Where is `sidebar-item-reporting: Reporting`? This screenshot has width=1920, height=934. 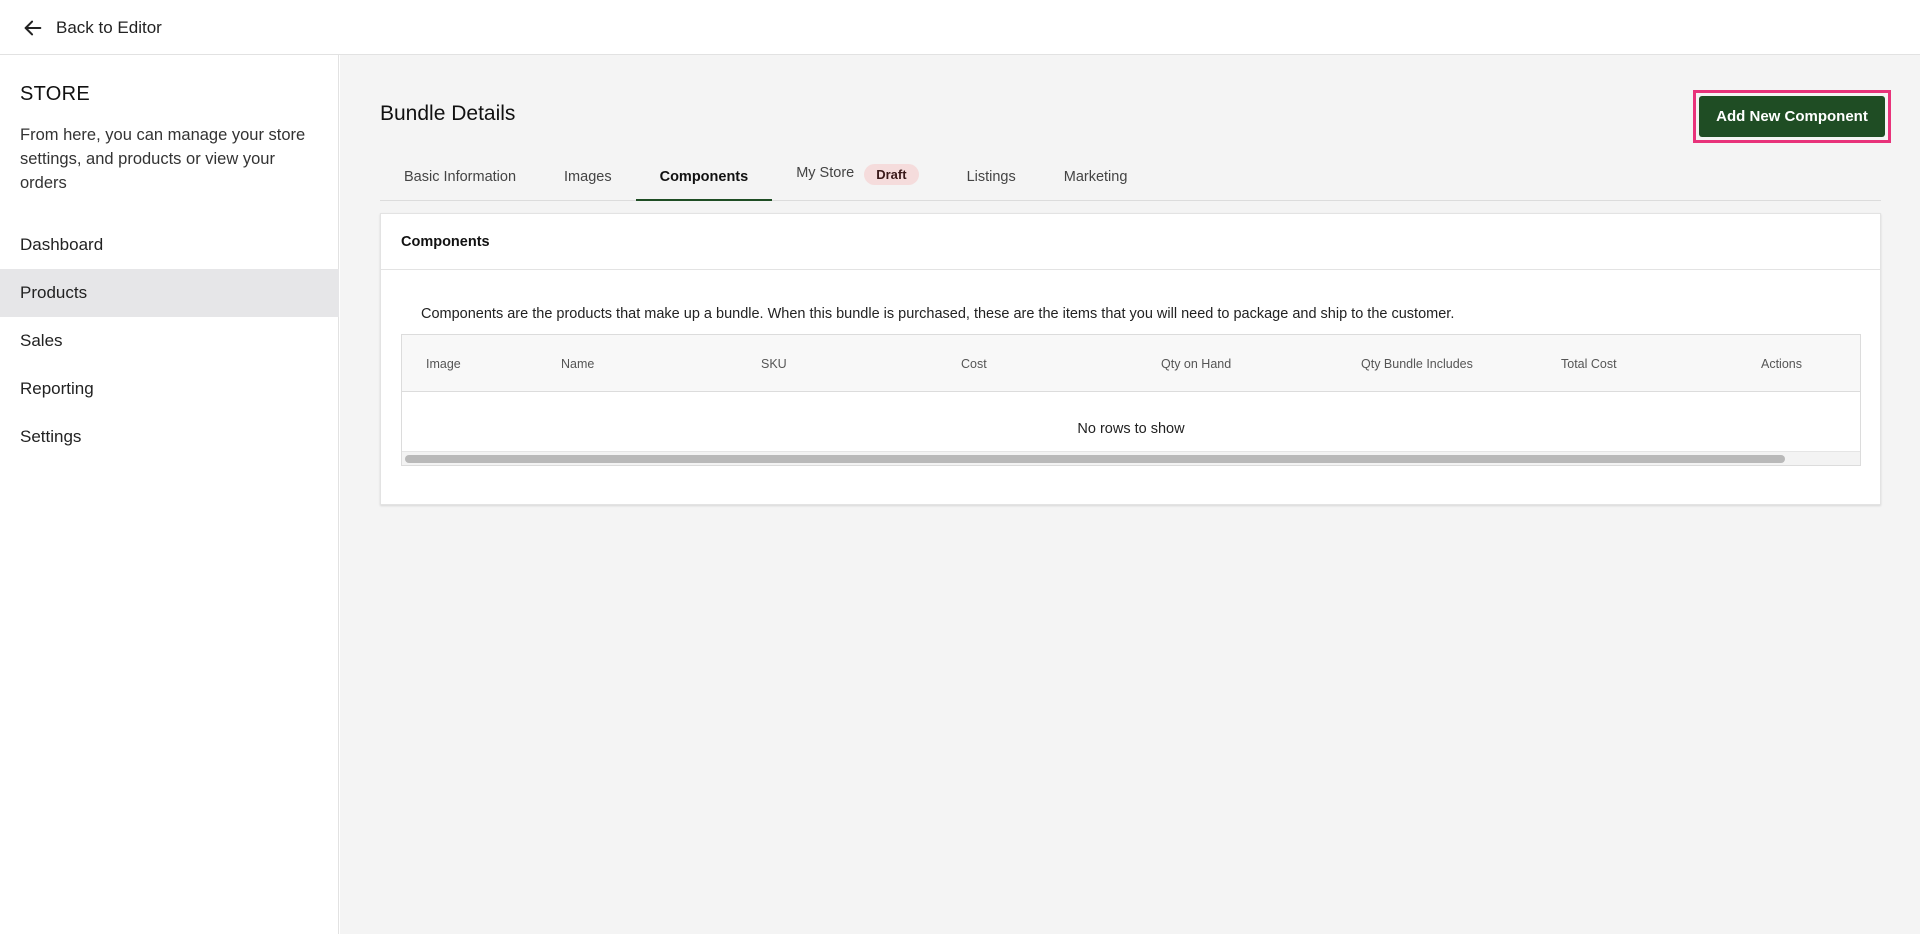 sidebar-item-reporting: Reporting is located at coordinates (169, 389).